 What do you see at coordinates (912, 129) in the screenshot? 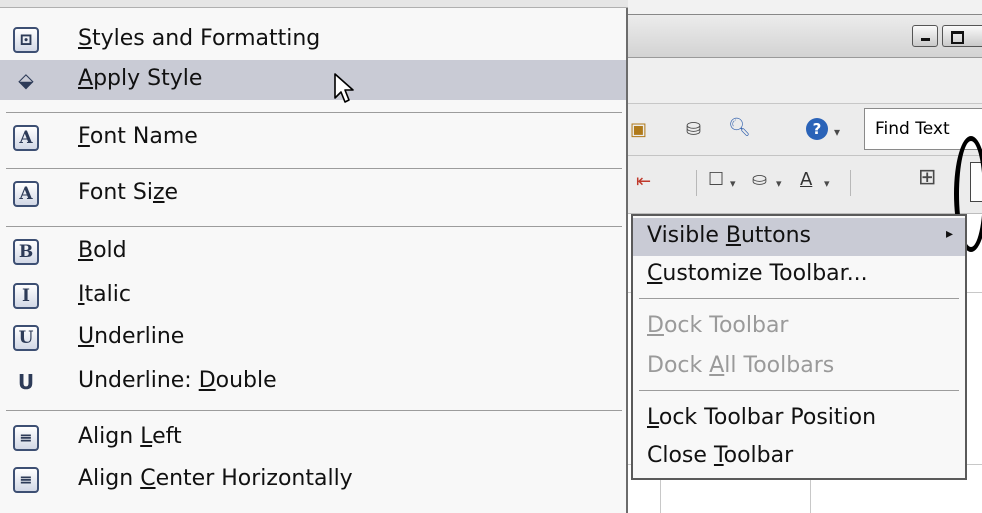
I see `find-text-label: Find Text` at bounding box center [912, 129].